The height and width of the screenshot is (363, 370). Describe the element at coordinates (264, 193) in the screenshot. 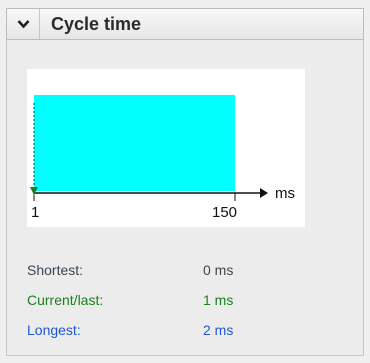

I see `x-axis-arrow` at that location.